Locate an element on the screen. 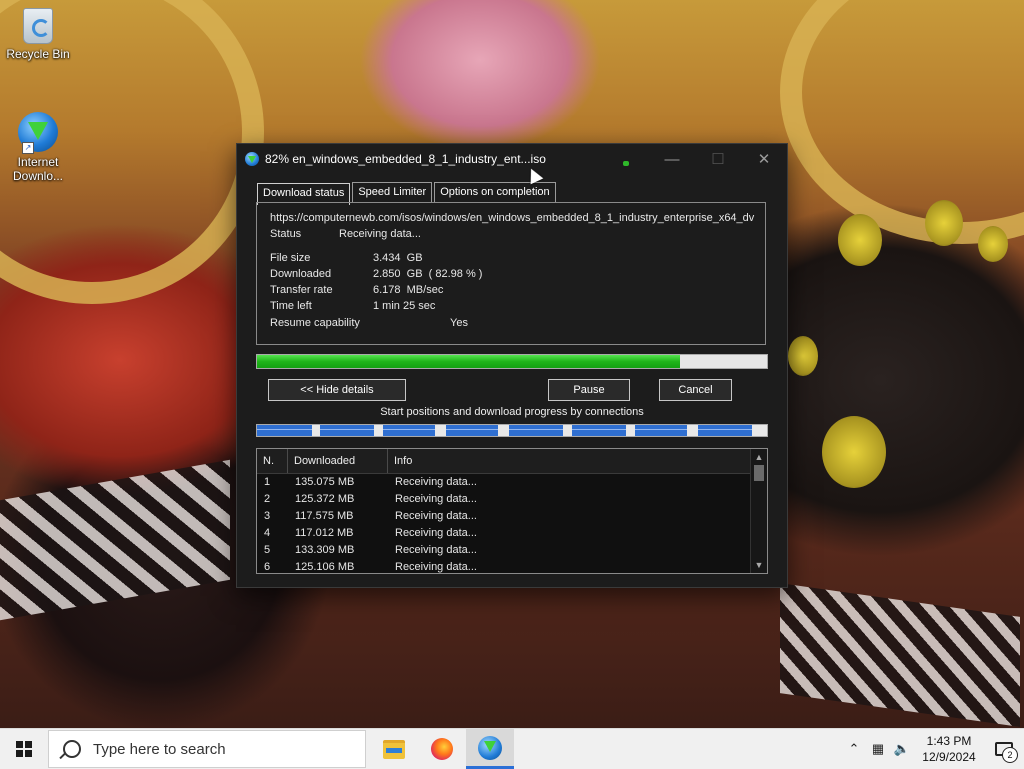  table-header: N. Downloaded Info is located at coordinates (512, 461).